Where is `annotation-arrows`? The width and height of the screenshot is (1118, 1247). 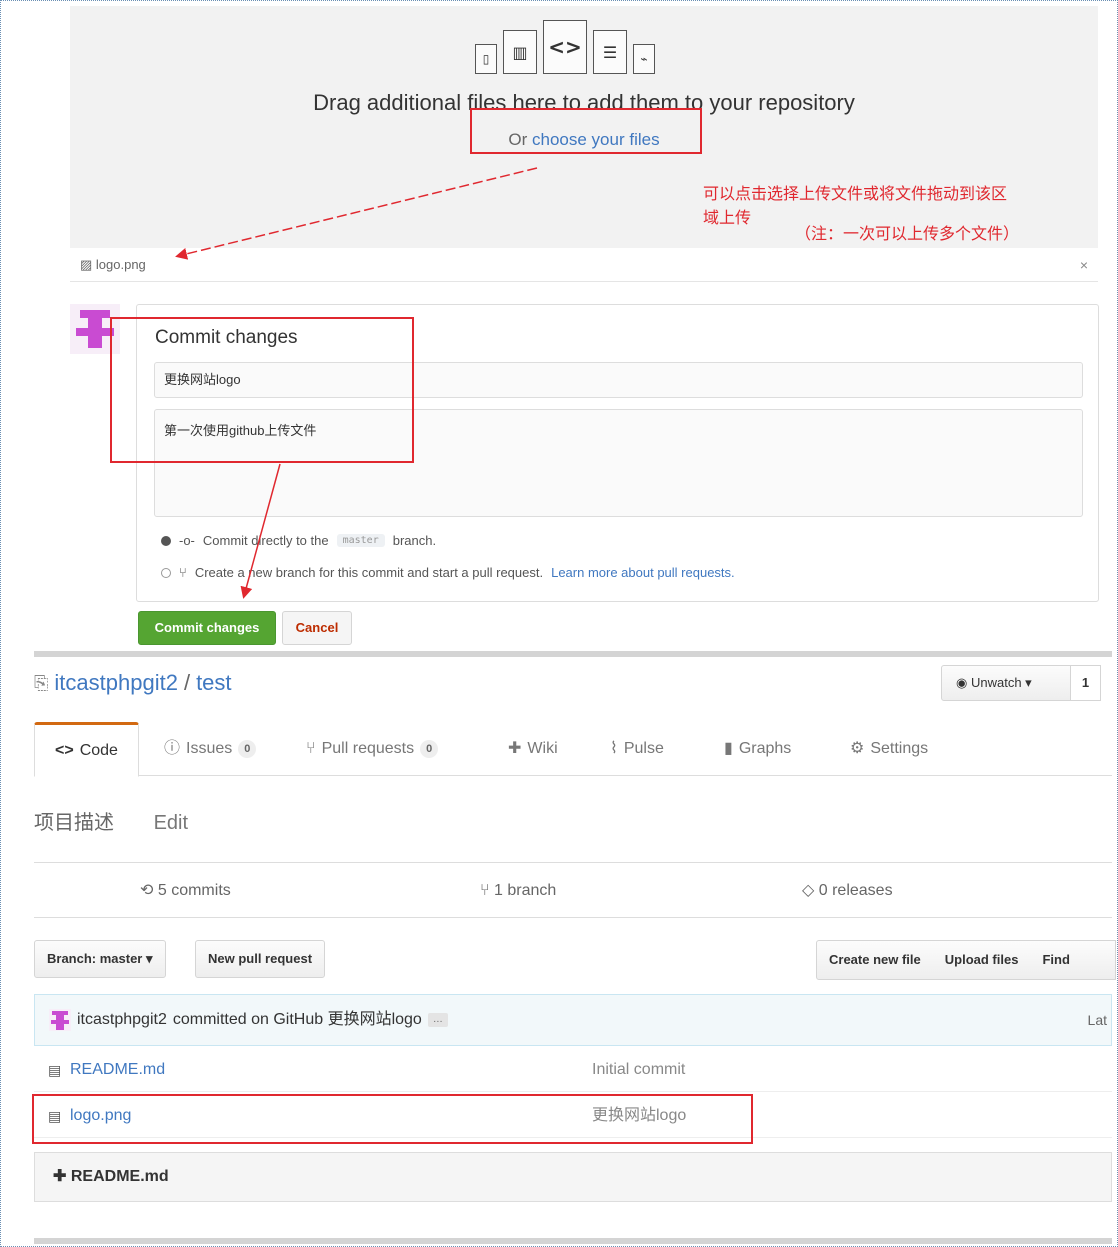
annotation-arrows is located at coordinates (356, 383).